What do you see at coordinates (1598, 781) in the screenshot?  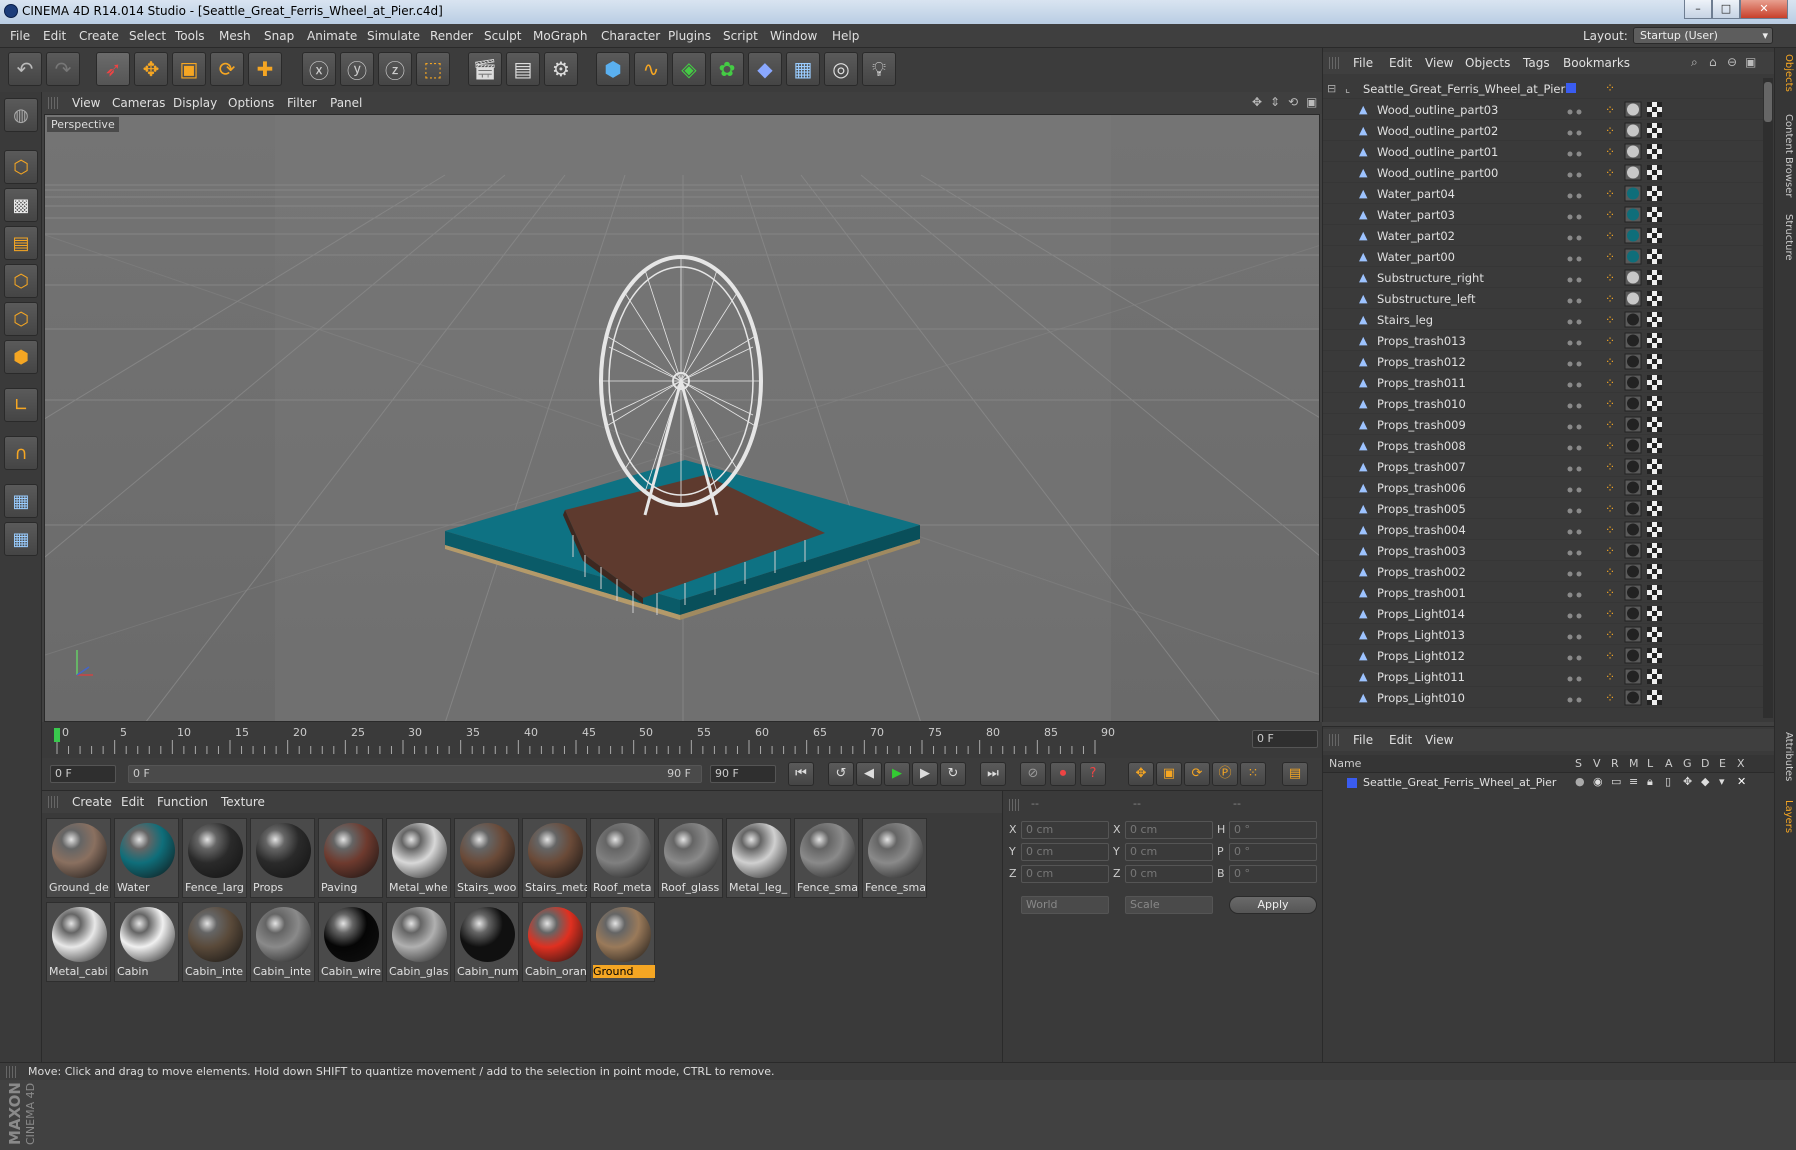 I see `visible-toggle-icon: ◉` at bounding box center [1598, 781].